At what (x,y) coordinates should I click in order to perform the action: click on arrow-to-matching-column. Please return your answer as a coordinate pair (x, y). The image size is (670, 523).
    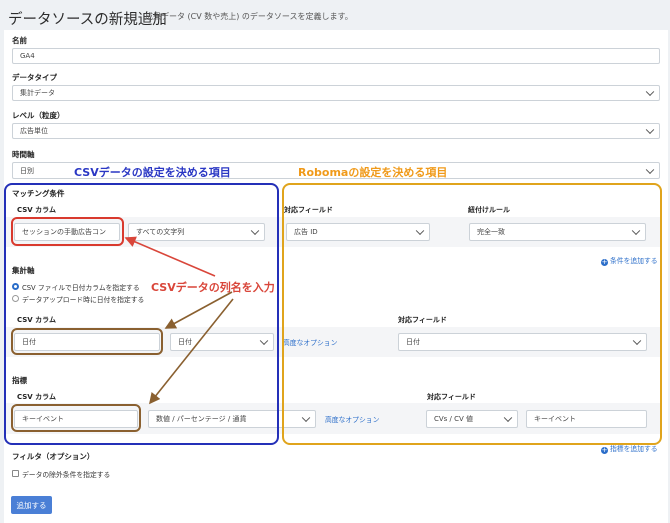
    Looking at the image, I should click on (170, 256).